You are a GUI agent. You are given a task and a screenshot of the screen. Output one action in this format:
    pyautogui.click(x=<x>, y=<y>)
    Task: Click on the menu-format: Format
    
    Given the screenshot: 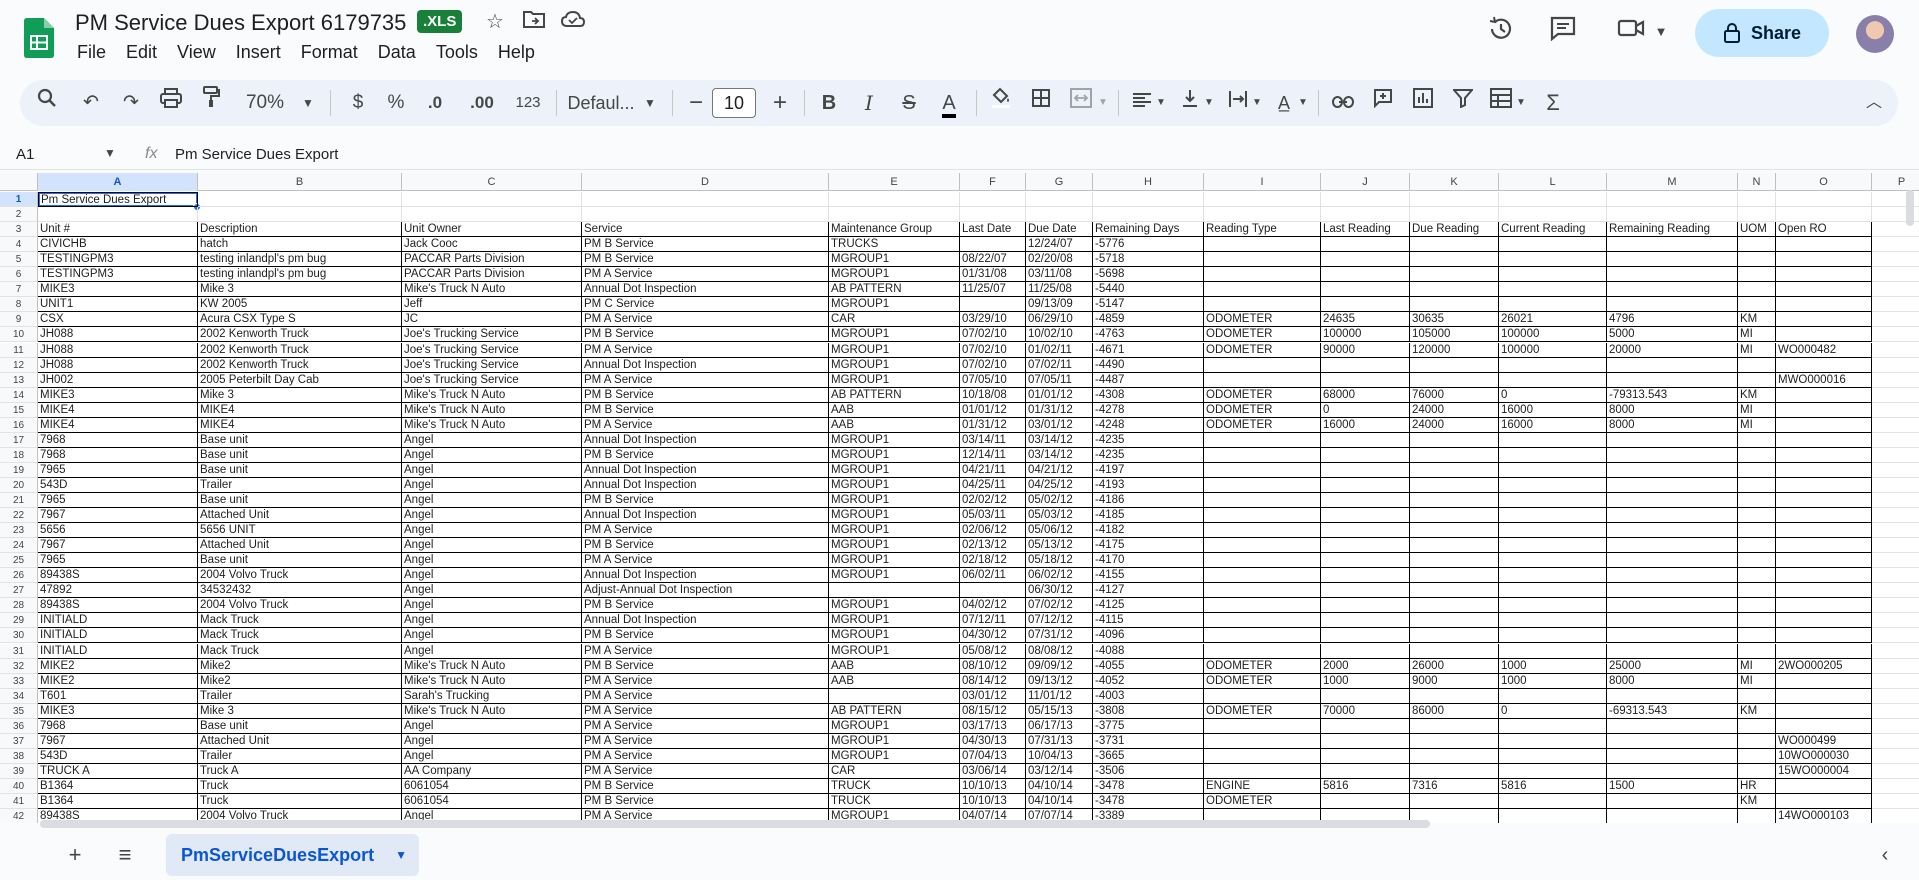 What is the action you would take?
    pyautogui.click(x=329, y=52)
    